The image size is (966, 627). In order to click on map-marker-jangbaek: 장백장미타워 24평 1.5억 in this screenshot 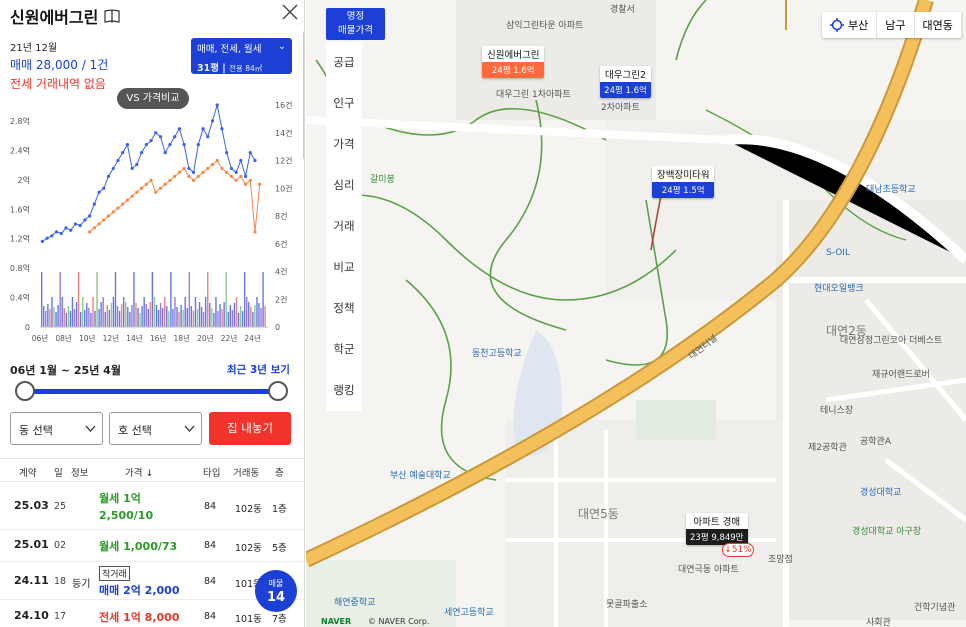, I will do `click(683, 182)`.